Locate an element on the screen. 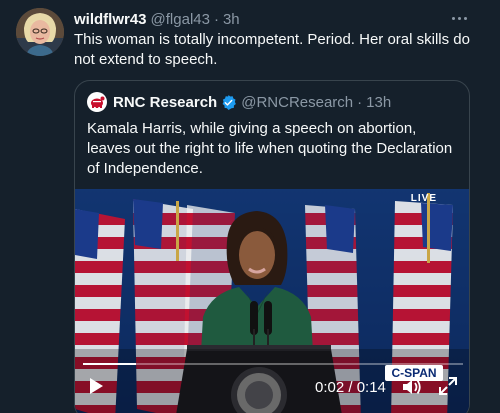 This screenshot has width=500, height=413. video-progress-fill is located at coordinates (110, 364).